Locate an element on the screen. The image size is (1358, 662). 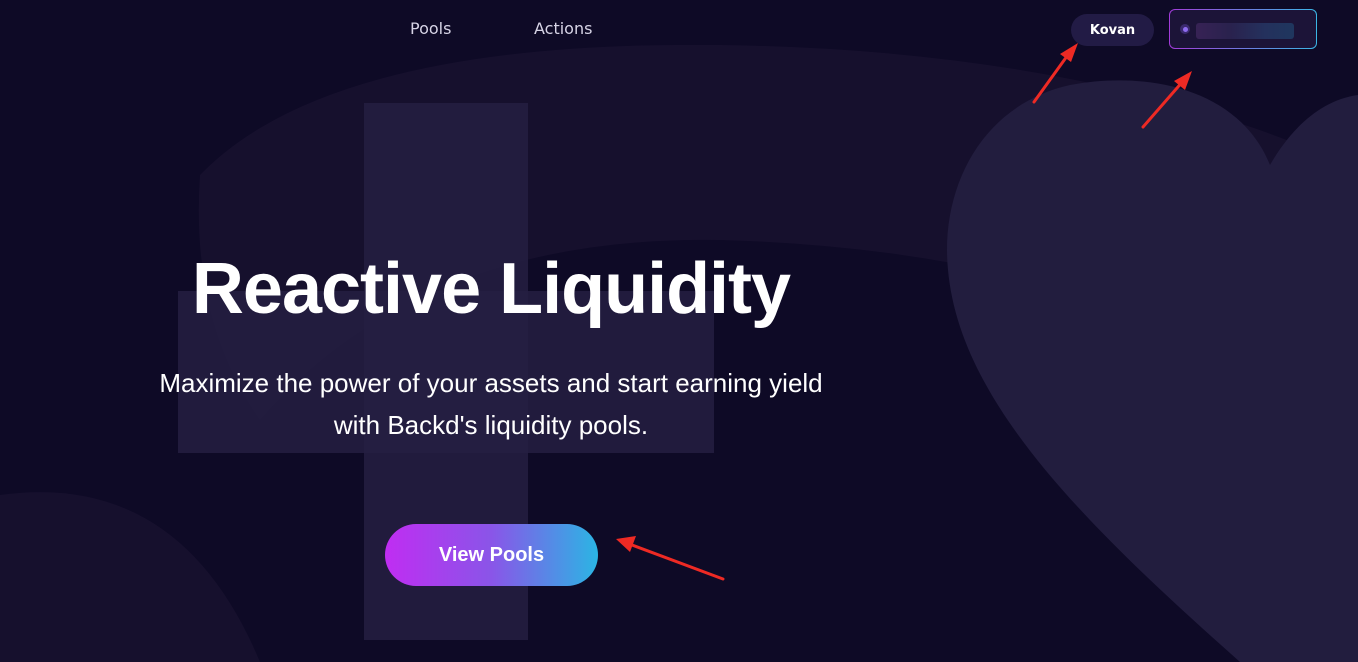
view-pools-button: View Pools is located at coordinates (491, 555).